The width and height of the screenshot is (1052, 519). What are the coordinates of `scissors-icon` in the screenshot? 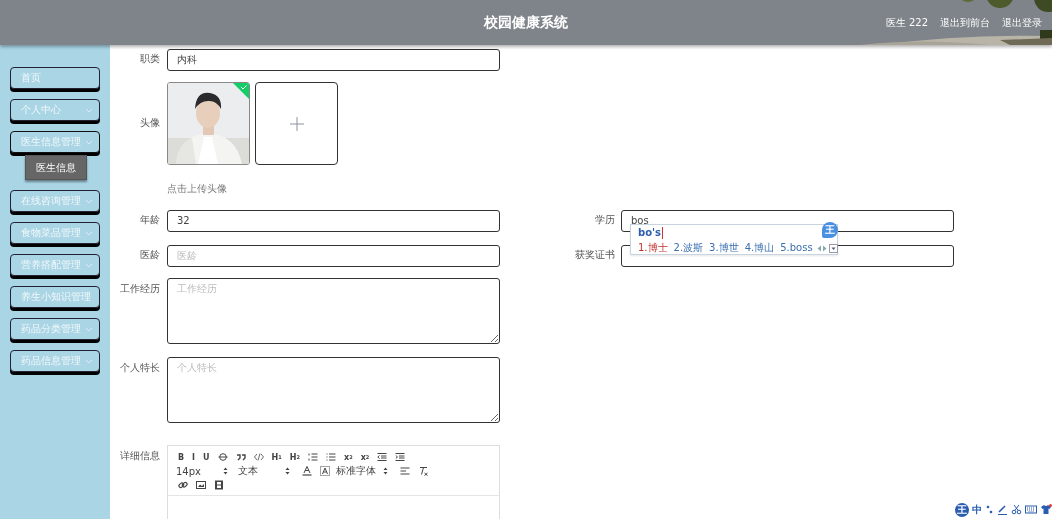 It's located at (1016, 509).